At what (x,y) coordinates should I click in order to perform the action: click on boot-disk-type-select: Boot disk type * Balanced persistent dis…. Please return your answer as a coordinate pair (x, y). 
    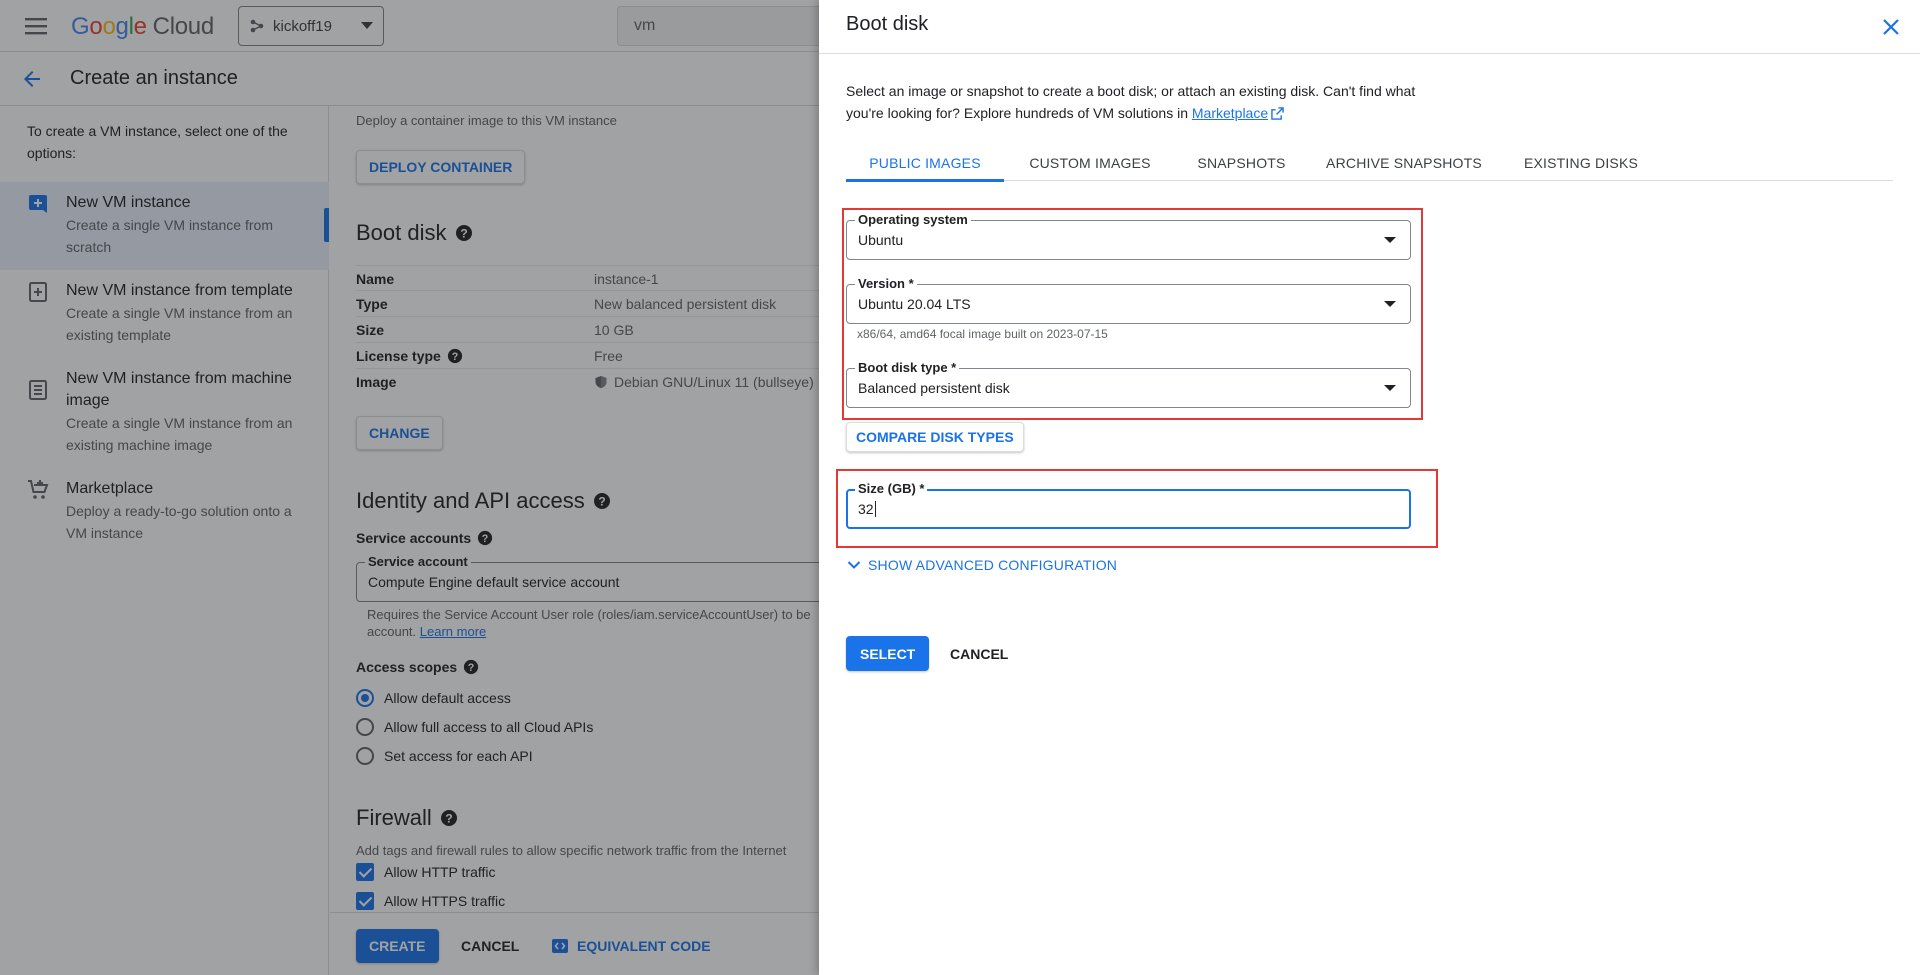
    Looking at the image, I should click on (1128, 384).